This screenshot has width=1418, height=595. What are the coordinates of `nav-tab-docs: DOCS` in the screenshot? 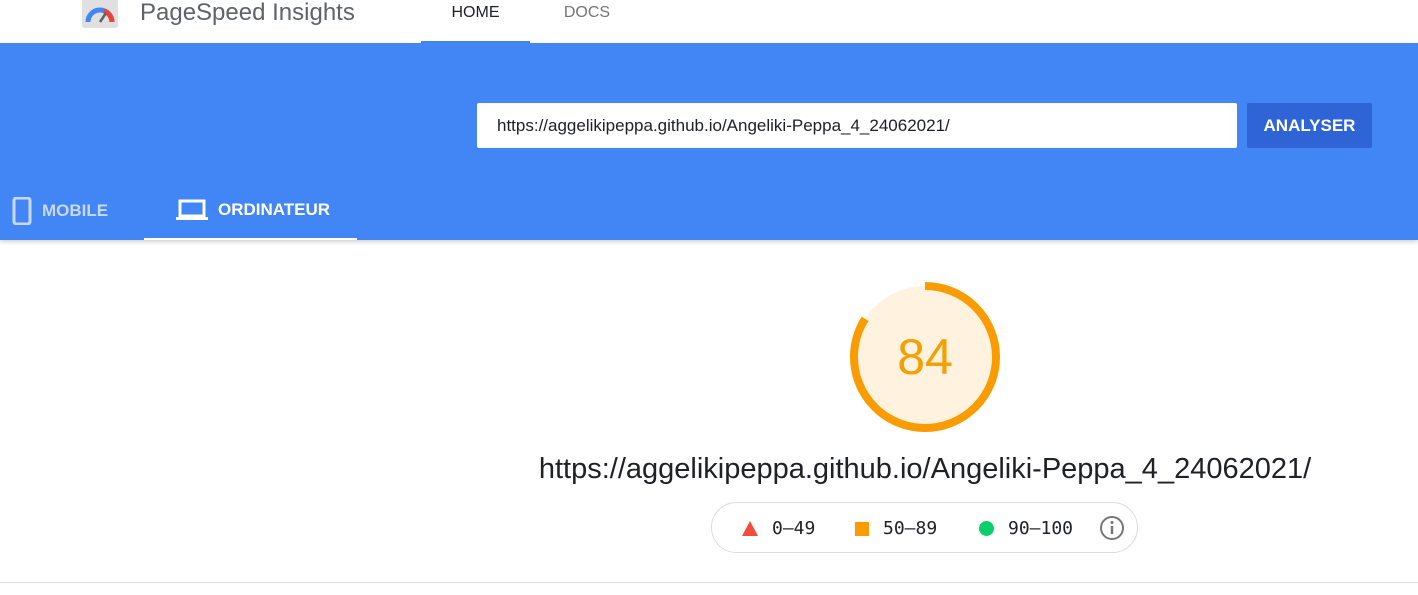 It's located at (587, 23).